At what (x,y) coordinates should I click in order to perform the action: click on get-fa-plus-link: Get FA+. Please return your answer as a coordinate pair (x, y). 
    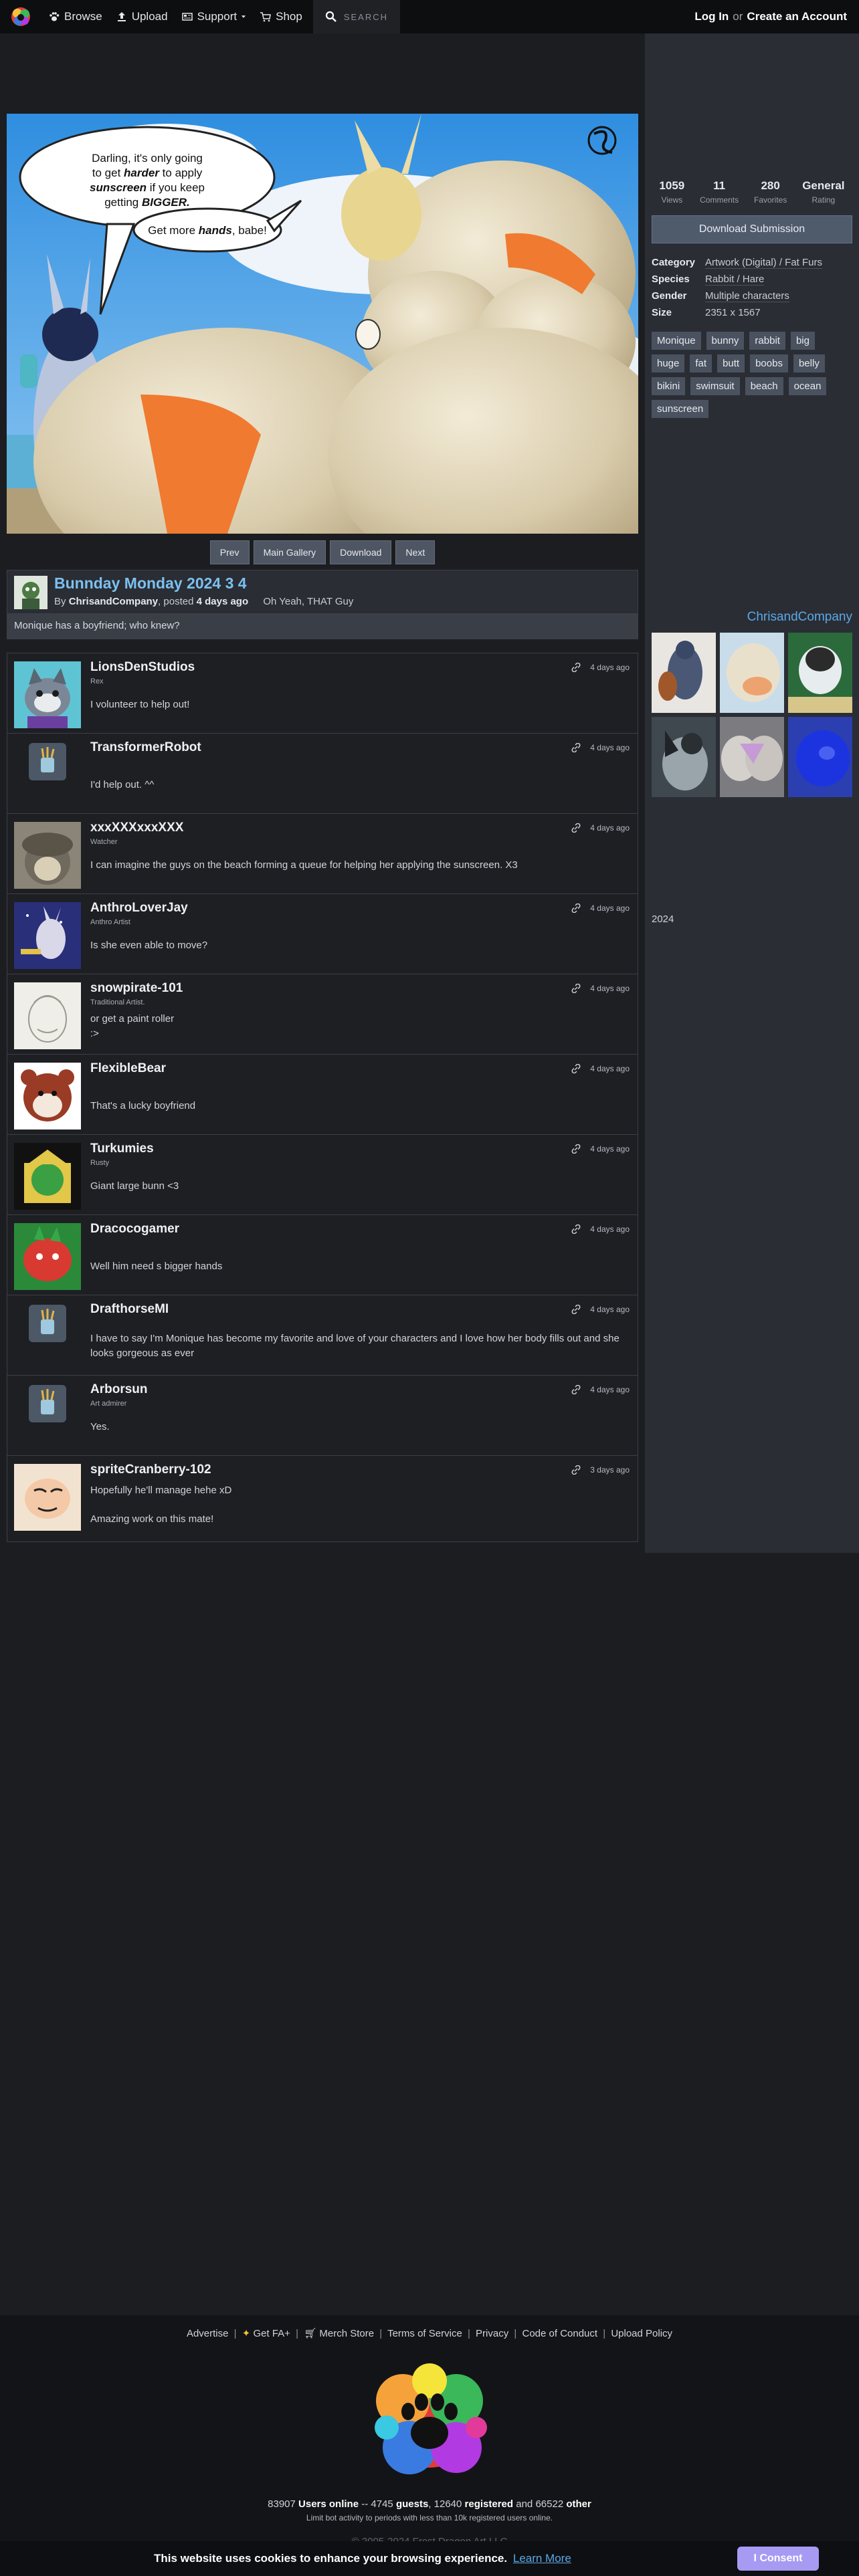
    Looking at the image, I should click on (271, 2334).